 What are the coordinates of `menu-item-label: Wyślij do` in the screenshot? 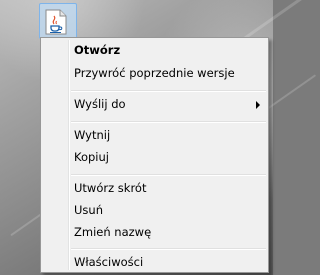 It's located at (100, 104).